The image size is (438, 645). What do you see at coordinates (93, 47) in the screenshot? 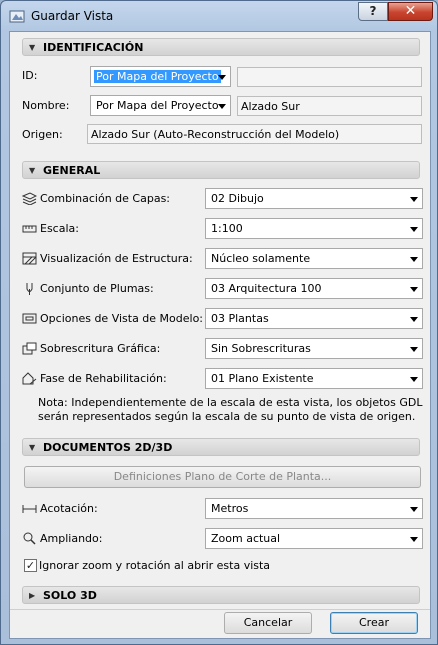
I see `section-title: IDENTIFICACIÓN` at bounding box center [93, 47].